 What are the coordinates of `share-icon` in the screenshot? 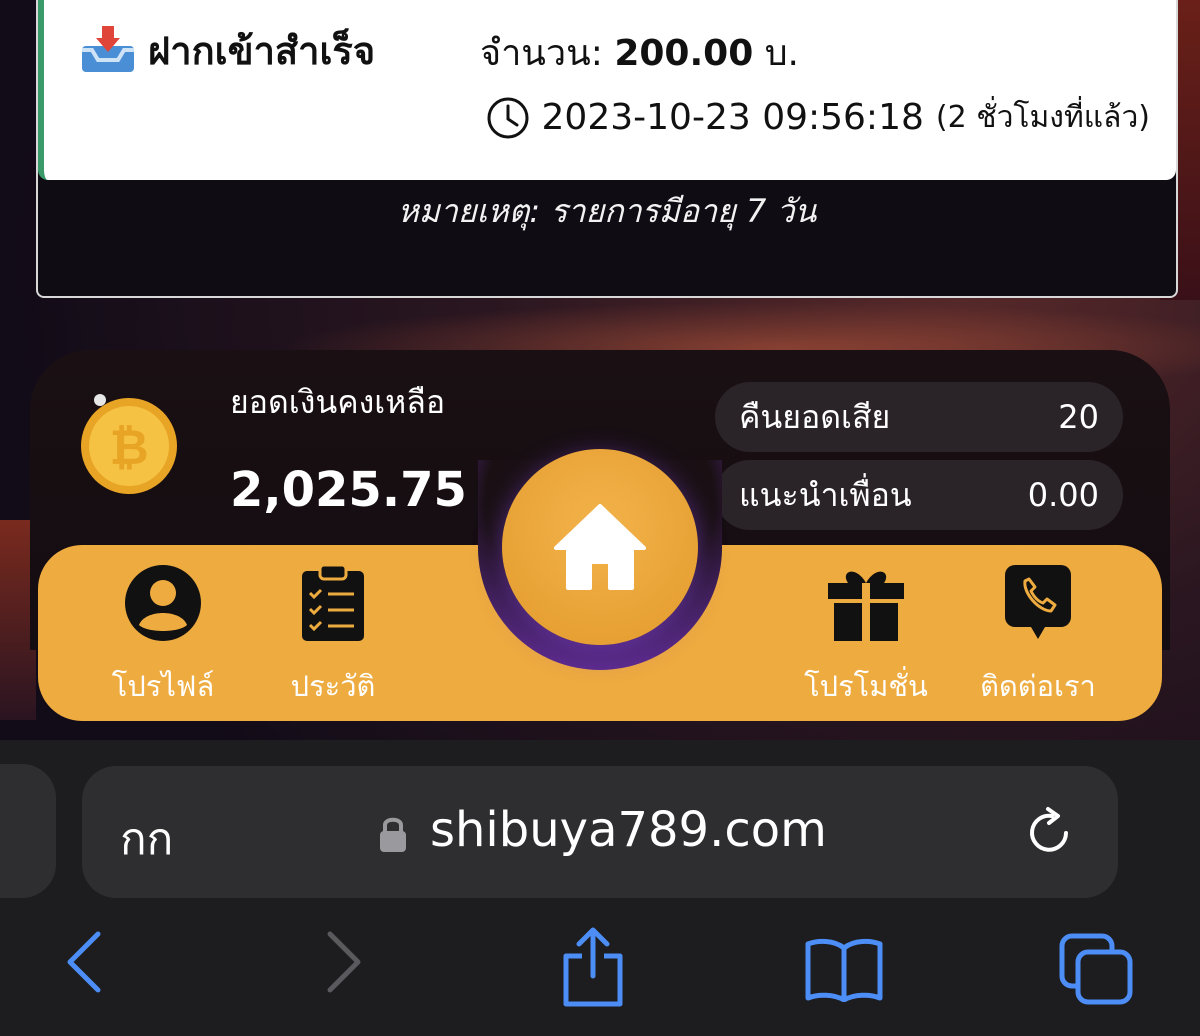 It's located at (593, 967).